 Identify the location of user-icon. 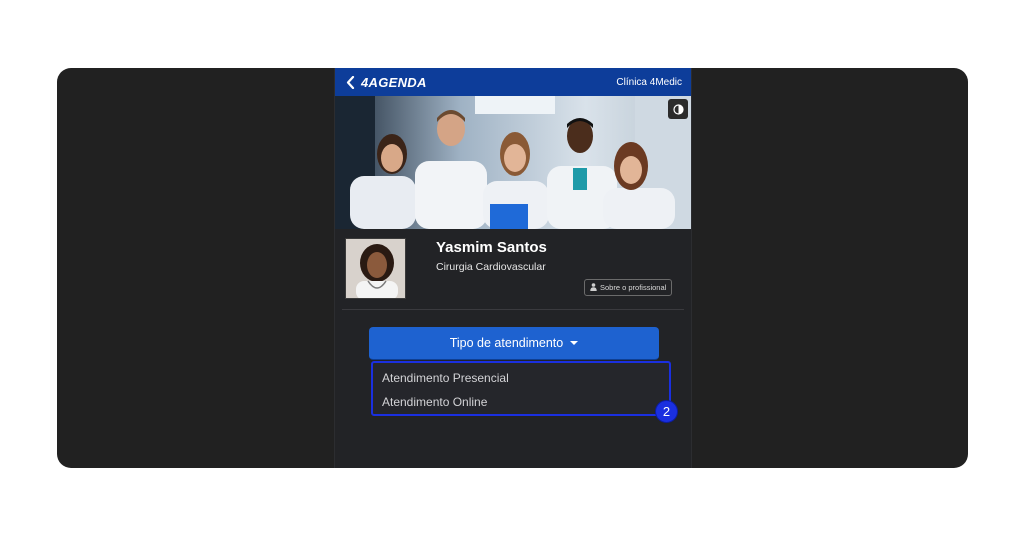
(593, 287).